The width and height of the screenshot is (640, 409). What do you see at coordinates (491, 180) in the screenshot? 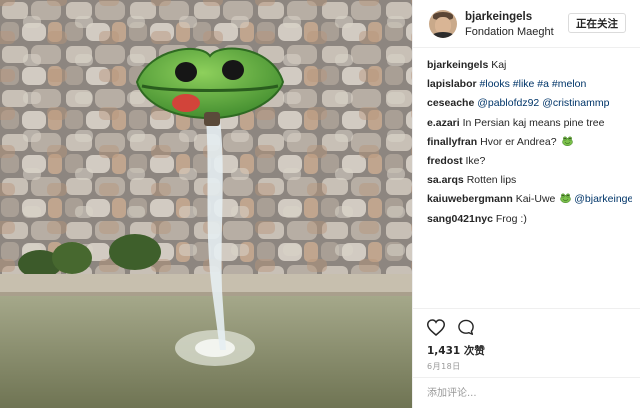
I see `comment-text: Rotten lips` at bounding box center [491, 180].